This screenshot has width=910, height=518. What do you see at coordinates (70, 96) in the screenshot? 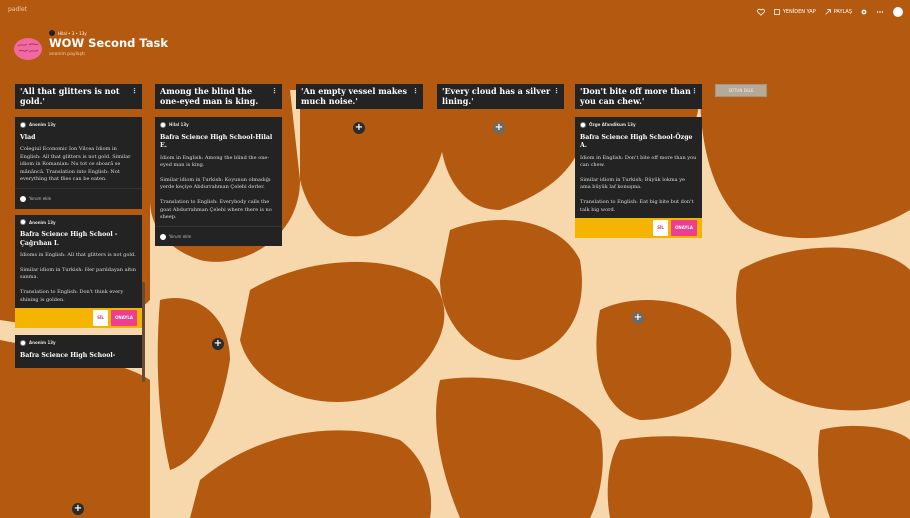
I see `column-title: 'All that glitters is not gold.'` at bounding box center [70, 96].